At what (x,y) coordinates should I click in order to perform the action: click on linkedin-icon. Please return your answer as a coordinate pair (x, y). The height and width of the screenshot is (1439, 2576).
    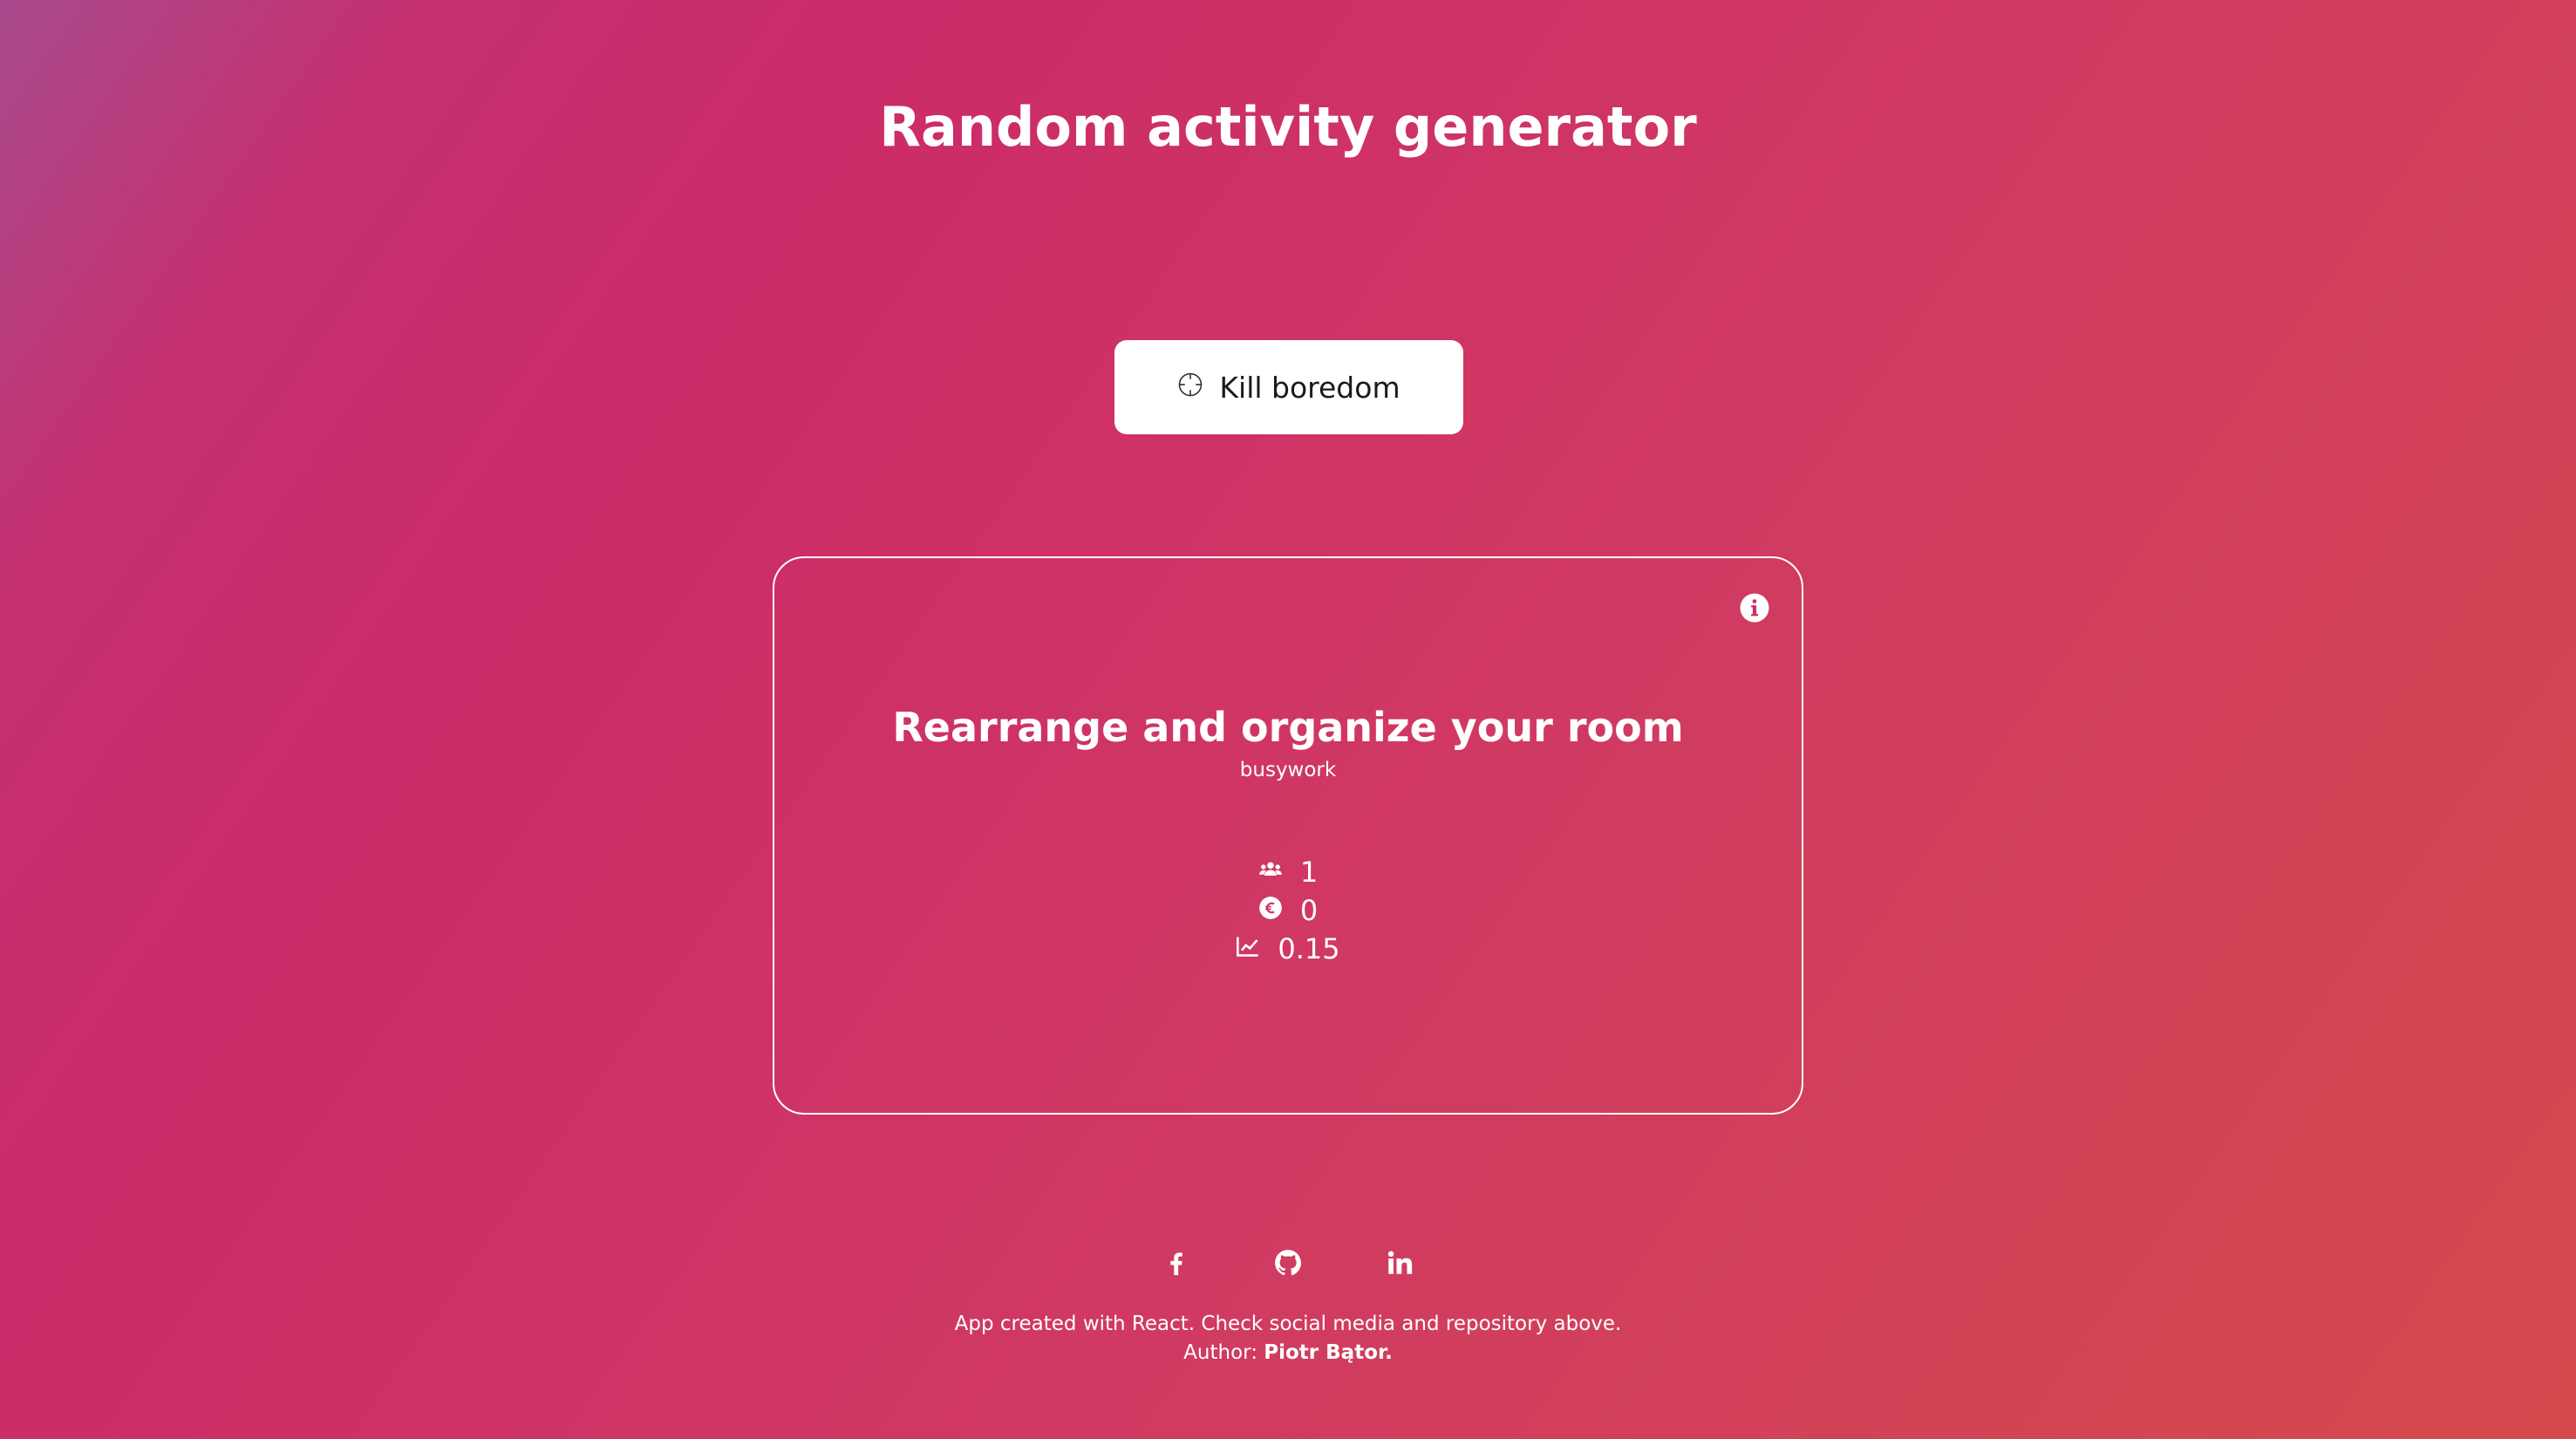
    Looking at the image, I should click on (1400, 1264).